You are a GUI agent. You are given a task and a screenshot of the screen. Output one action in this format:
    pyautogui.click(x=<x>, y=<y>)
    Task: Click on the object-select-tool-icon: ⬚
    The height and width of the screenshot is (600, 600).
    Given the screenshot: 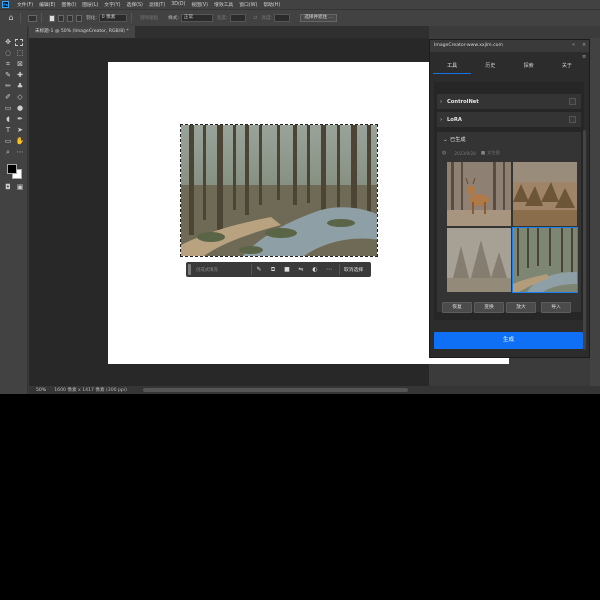 What is the action you would take?
    pyautogui.click(x=20, y=53)
    